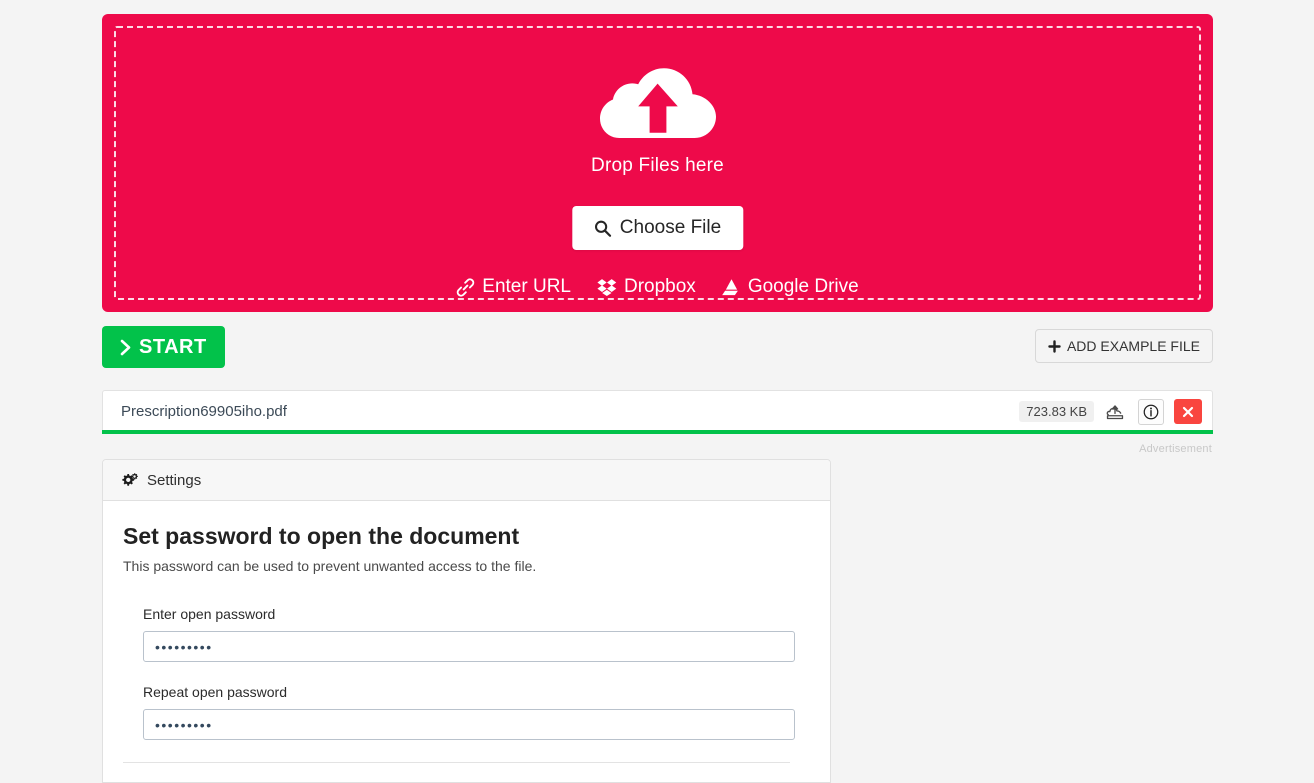 Image resolution: width=1314 pixels, height=783 pixels. I want to click on action-bar: START ADD EXAMPLE FILE, so click(657, 348).